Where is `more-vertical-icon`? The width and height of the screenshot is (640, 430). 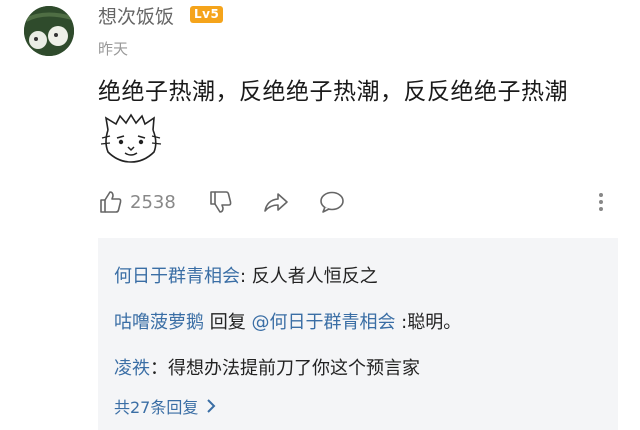 more-vertical-icon is located at coordinates (601, 202).